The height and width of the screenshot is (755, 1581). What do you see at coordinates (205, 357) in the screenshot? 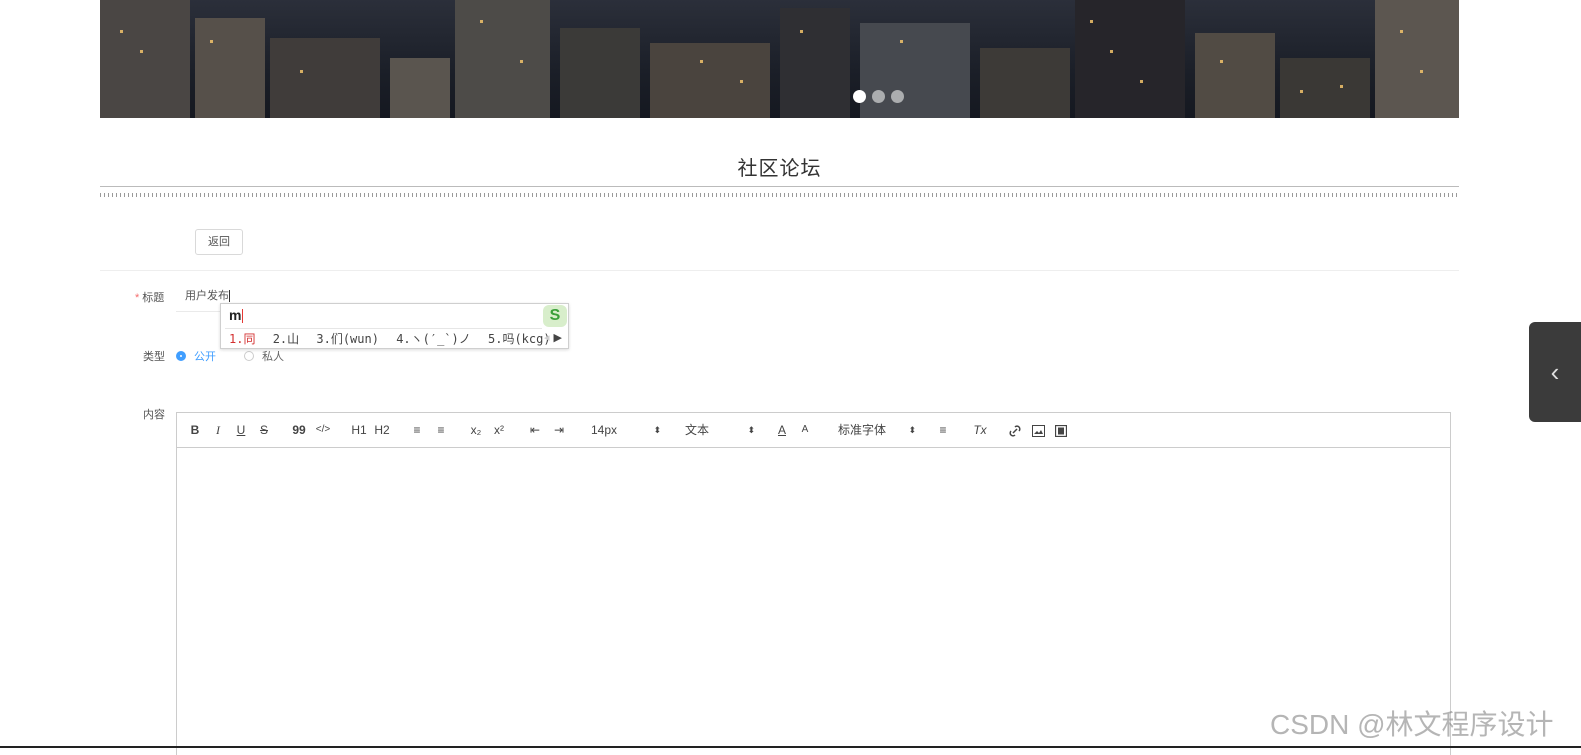
I see `radio-public-label: 公开` at bounding box center [205, 357].